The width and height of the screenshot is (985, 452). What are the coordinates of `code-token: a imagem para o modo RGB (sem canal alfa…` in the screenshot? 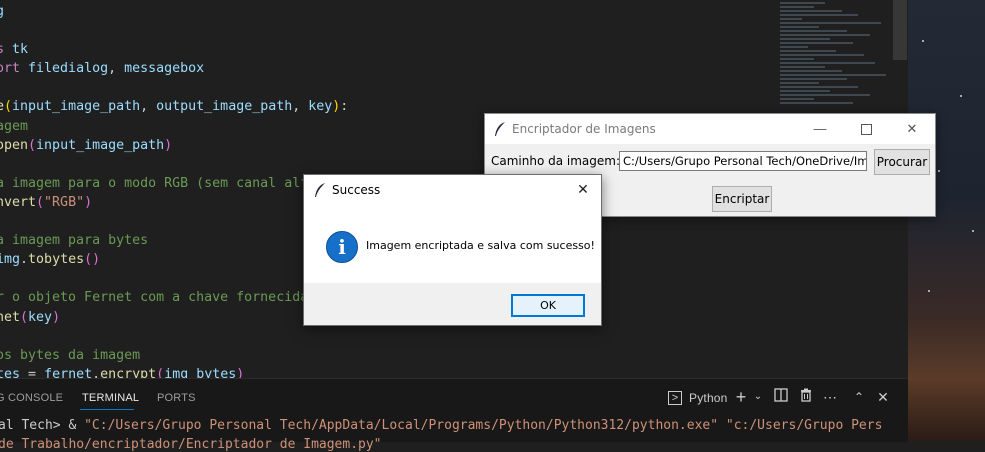 It's located at (162, 183).